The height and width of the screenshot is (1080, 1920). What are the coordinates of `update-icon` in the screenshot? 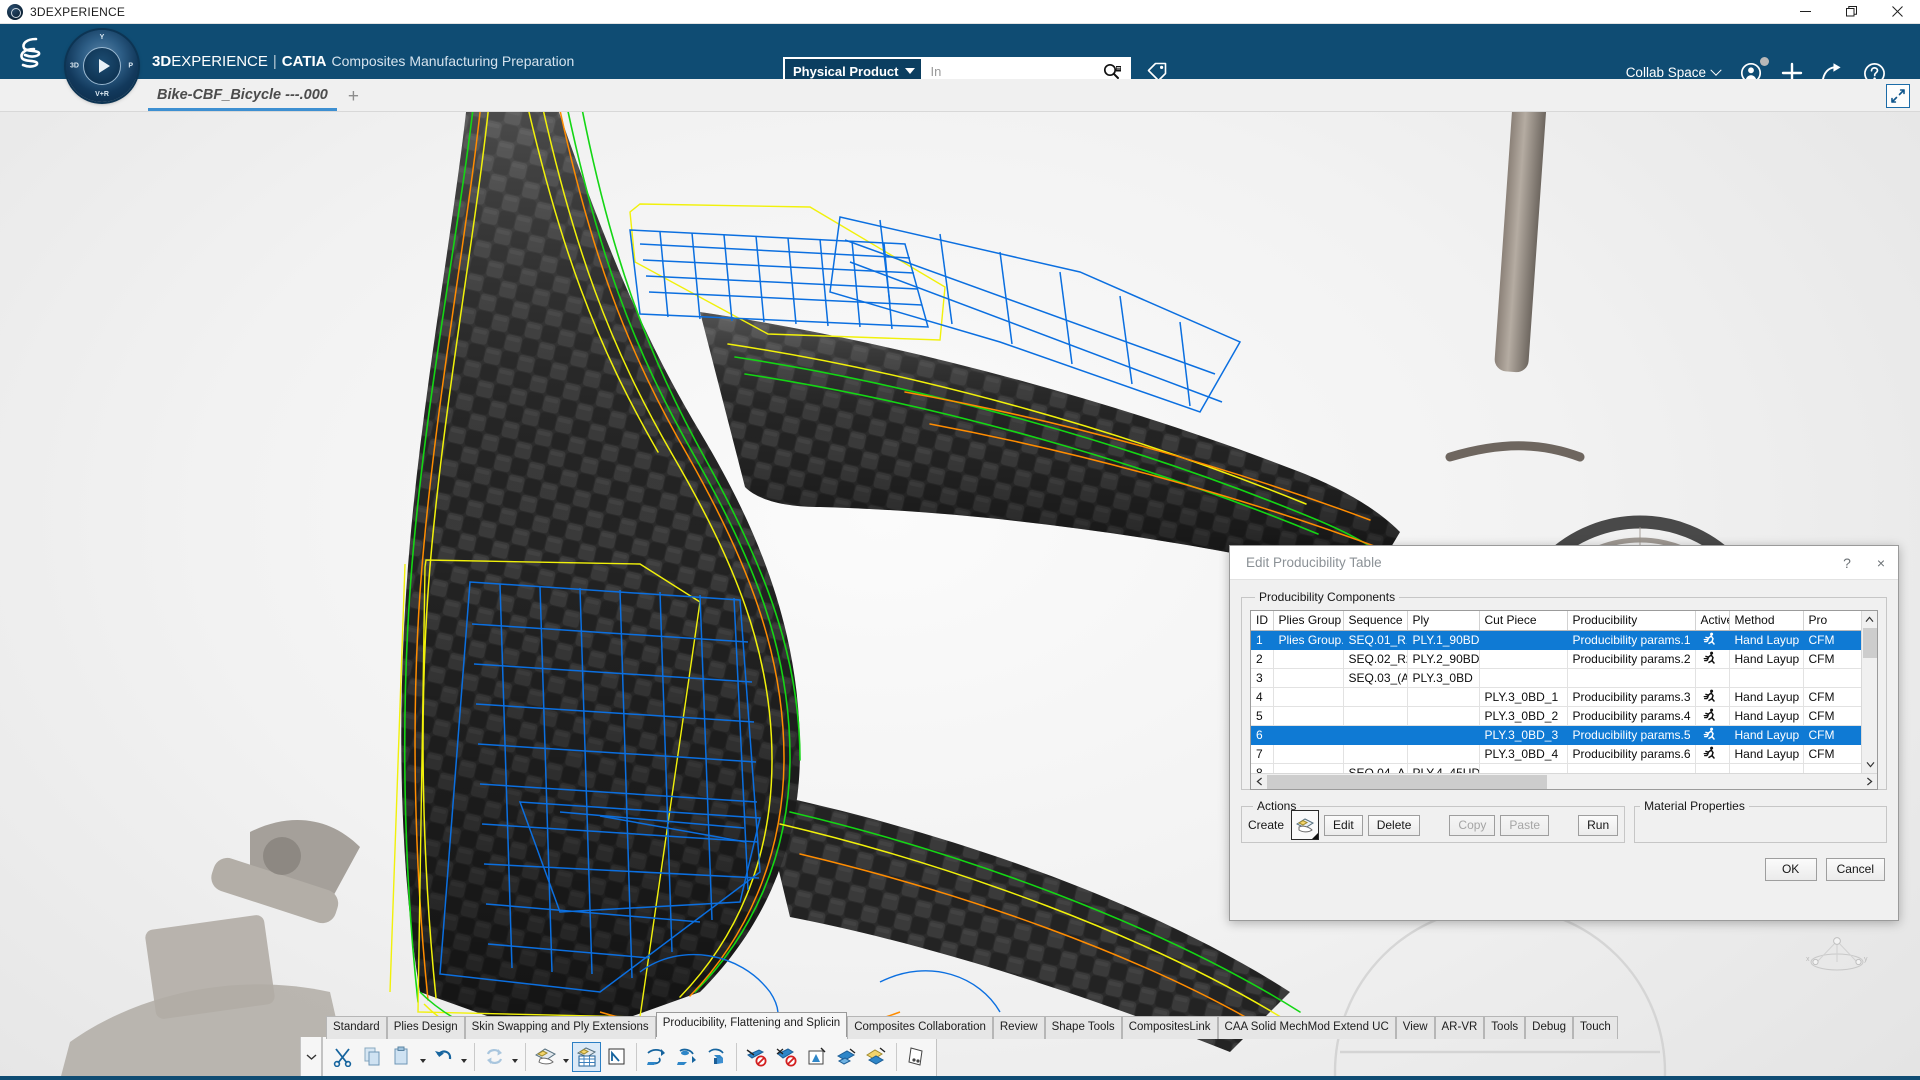 It's located at (494, 1057).